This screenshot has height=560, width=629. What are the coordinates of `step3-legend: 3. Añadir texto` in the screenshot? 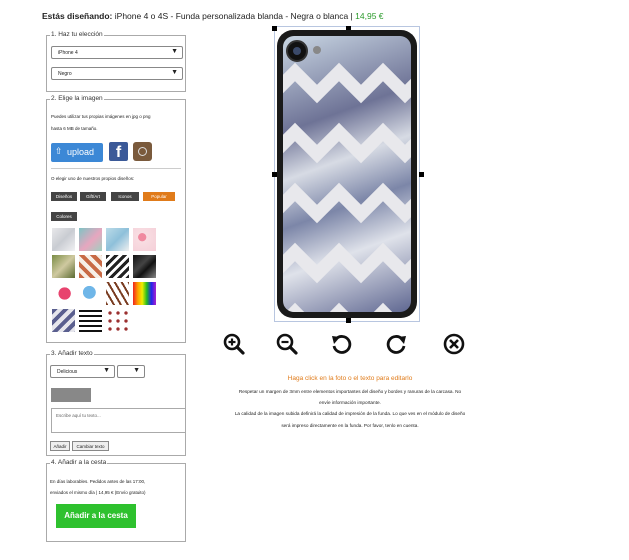 It's located at (72, 353).